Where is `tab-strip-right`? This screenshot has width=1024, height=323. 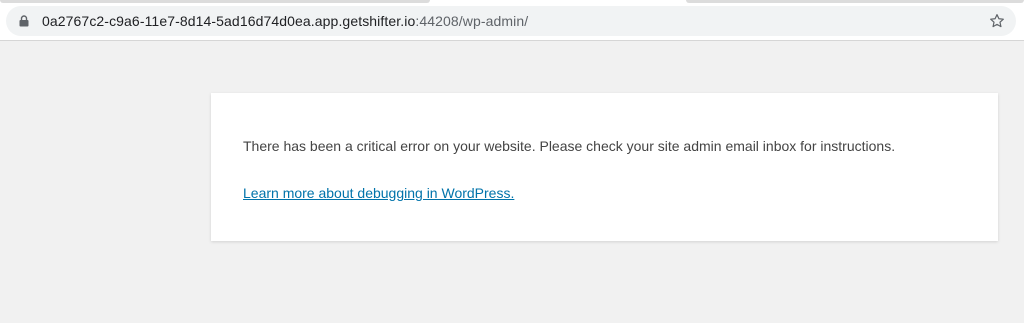
tab-strip-right is located at coordinates (855, 1).